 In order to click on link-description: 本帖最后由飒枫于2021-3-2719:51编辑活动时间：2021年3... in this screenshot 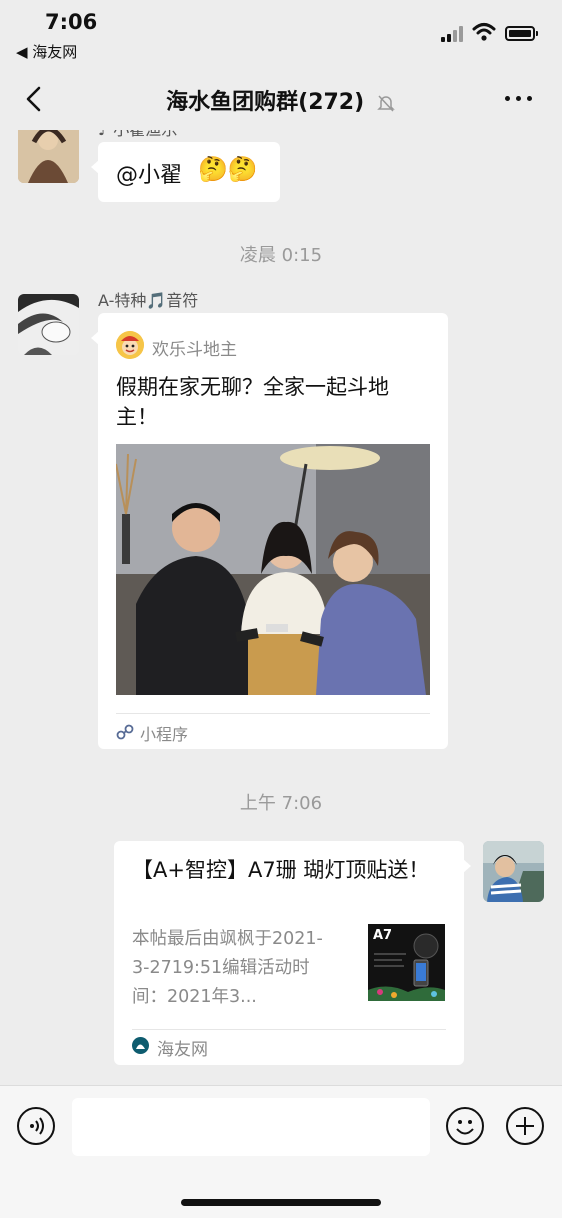, I will do `click(227, 968)`.